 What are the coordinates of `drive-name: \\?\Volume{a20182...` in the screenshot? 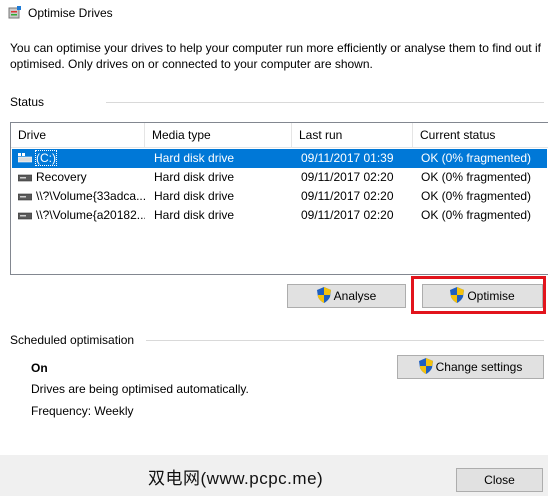 It's located at (90, 215).